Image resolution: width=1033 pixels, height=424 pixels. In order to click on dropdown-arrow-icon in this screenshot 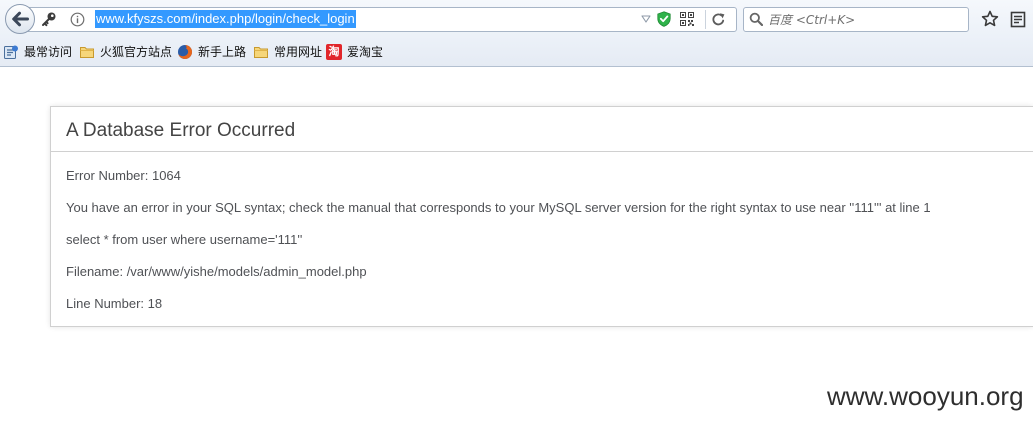, I will do `click(646, 19)`.